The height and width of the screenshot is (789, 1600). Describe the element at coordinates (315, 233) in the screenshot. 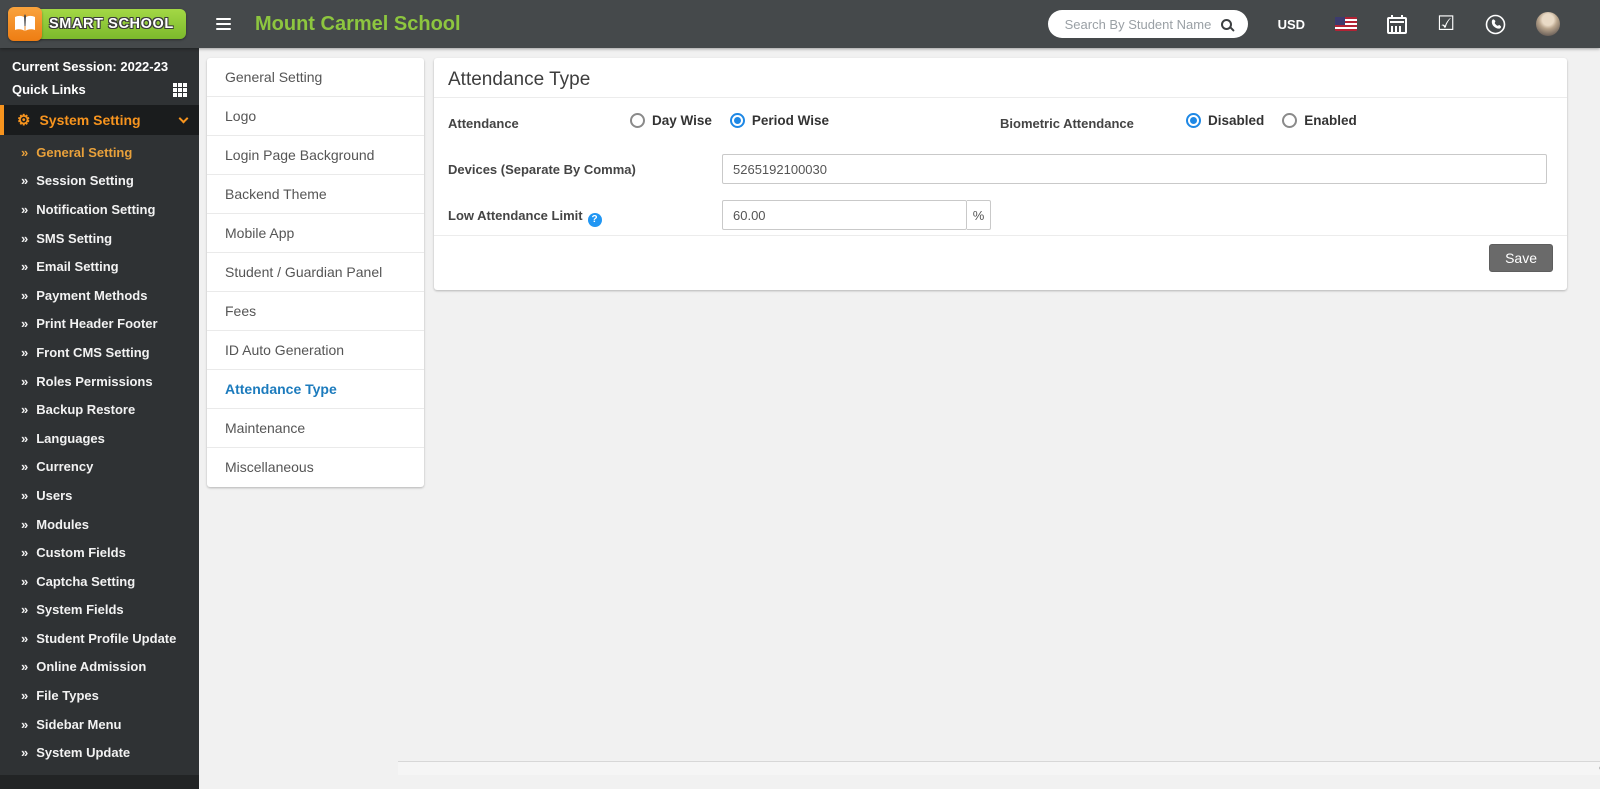

I see `settings-nav-mobile-app: Mobile App` at that location.